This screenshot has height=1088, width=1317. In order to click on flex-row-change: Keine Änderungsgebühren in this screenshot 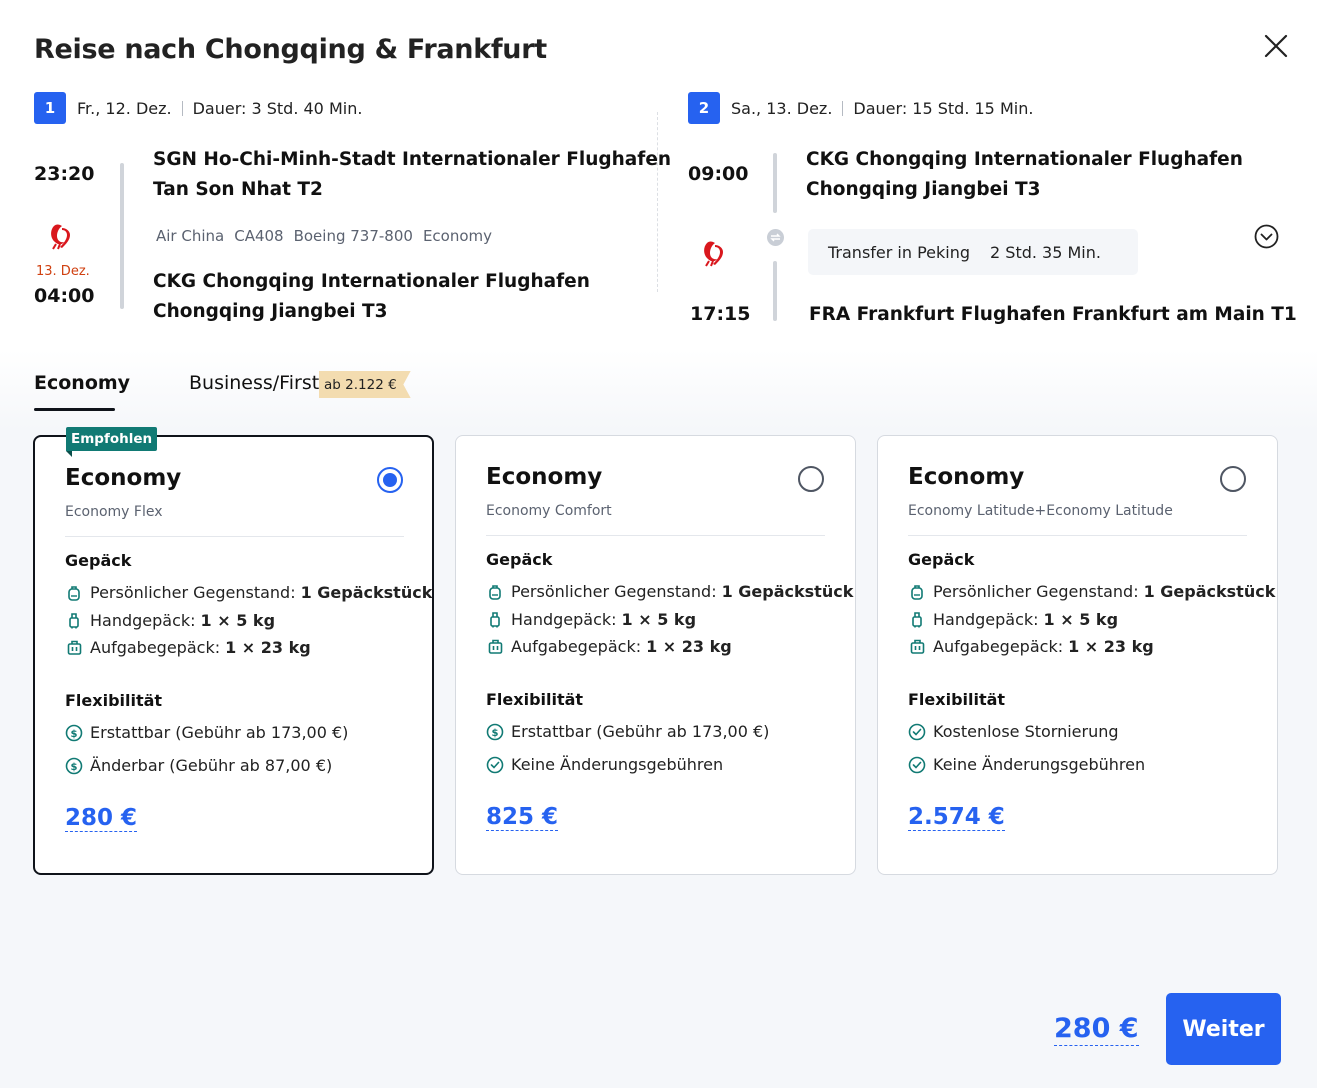, I will do `click(1026, 764)`.